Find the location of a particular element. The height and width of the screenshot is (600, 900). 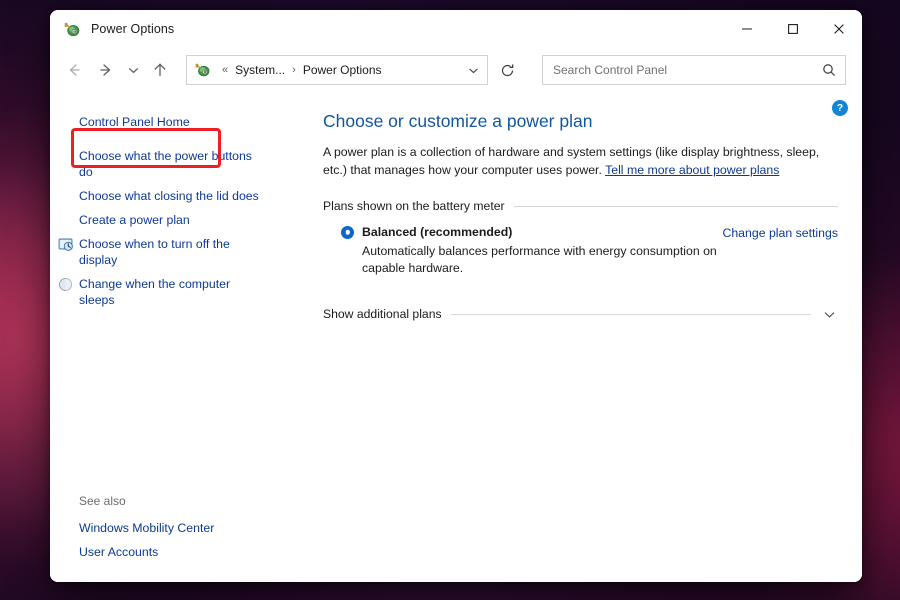

sidebar-item-closing-lid: Choose what closing the lid does is located at coordinates (162, 196).